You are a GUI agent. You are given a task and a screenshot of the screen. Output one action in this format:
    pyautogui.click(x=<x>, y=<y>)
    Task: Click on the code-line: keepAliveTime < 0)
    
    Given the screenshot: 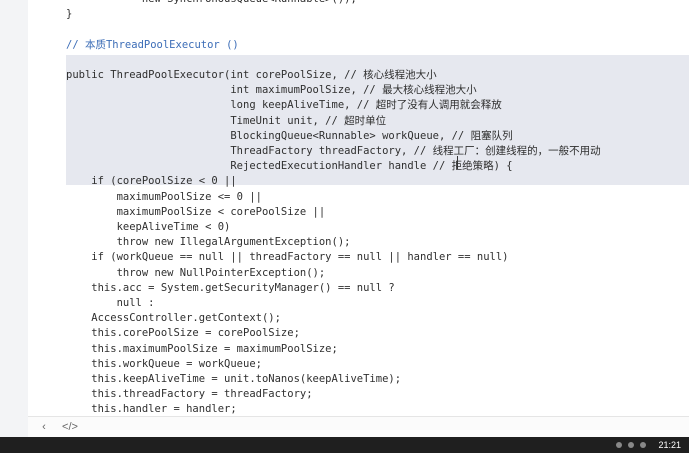 What is the action you would take?
    pyautogui.click(x=148, y=227)
    